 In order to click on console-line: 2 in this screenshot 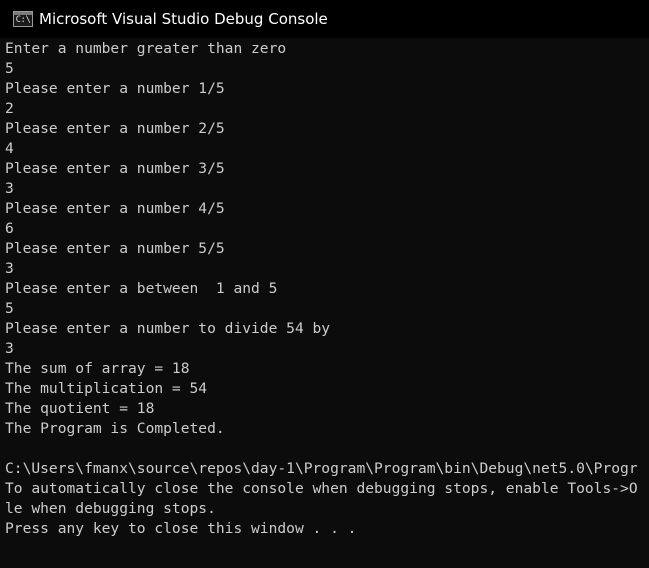, I will do `click(9, 108)`.